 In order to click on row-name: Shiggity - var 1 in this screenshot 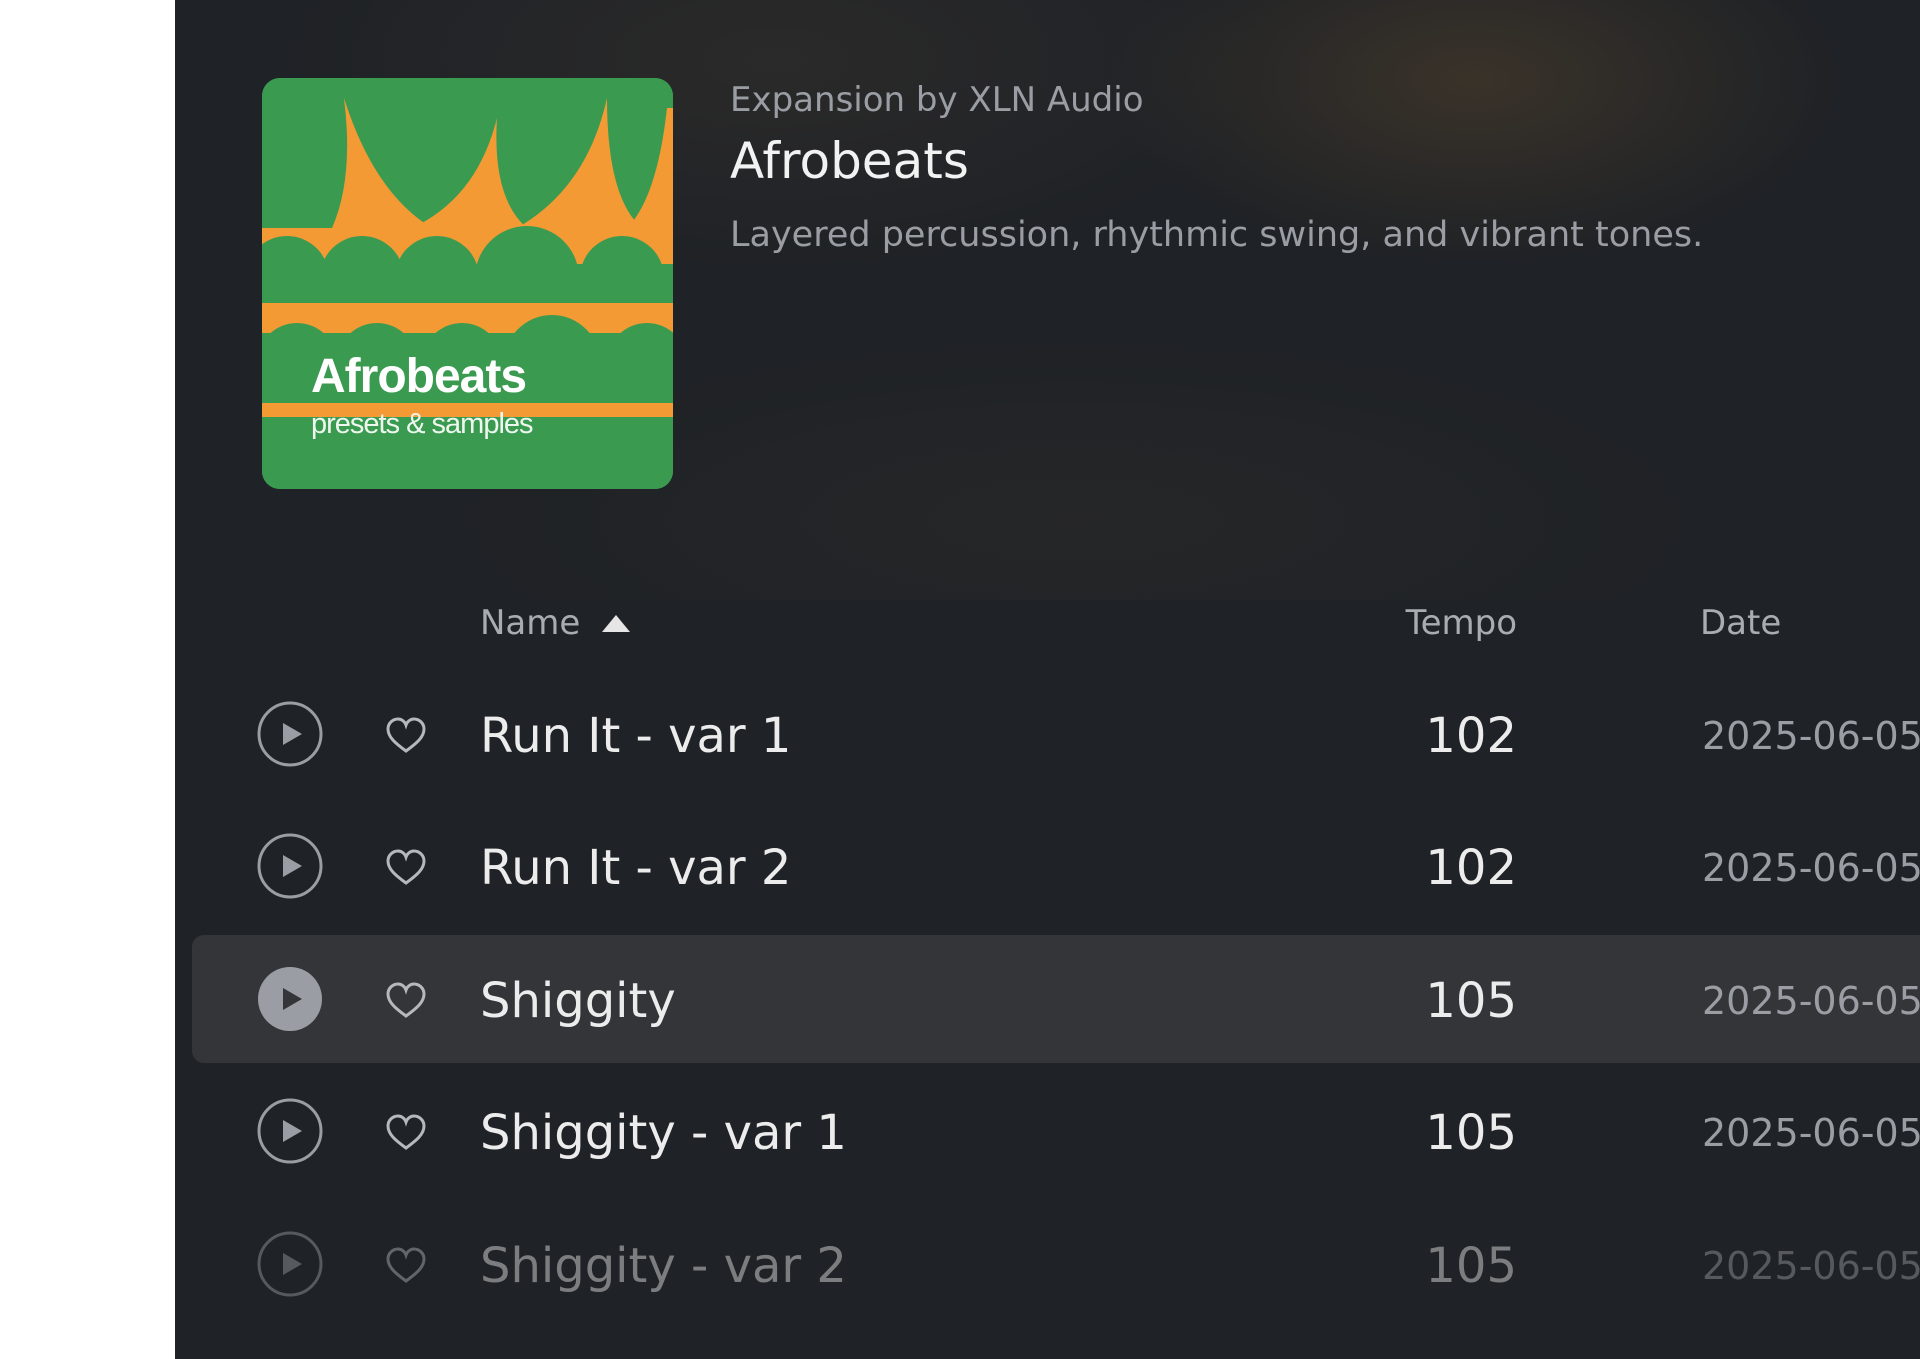, I will do `click(663, 1133)`.